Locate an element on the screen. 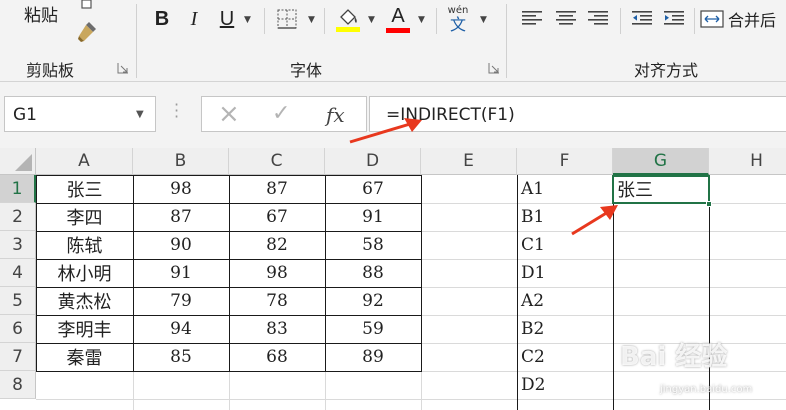 This screenshot has width=786, height=410. cell-a7: 秦雷 is located at coordinates (84, 357).